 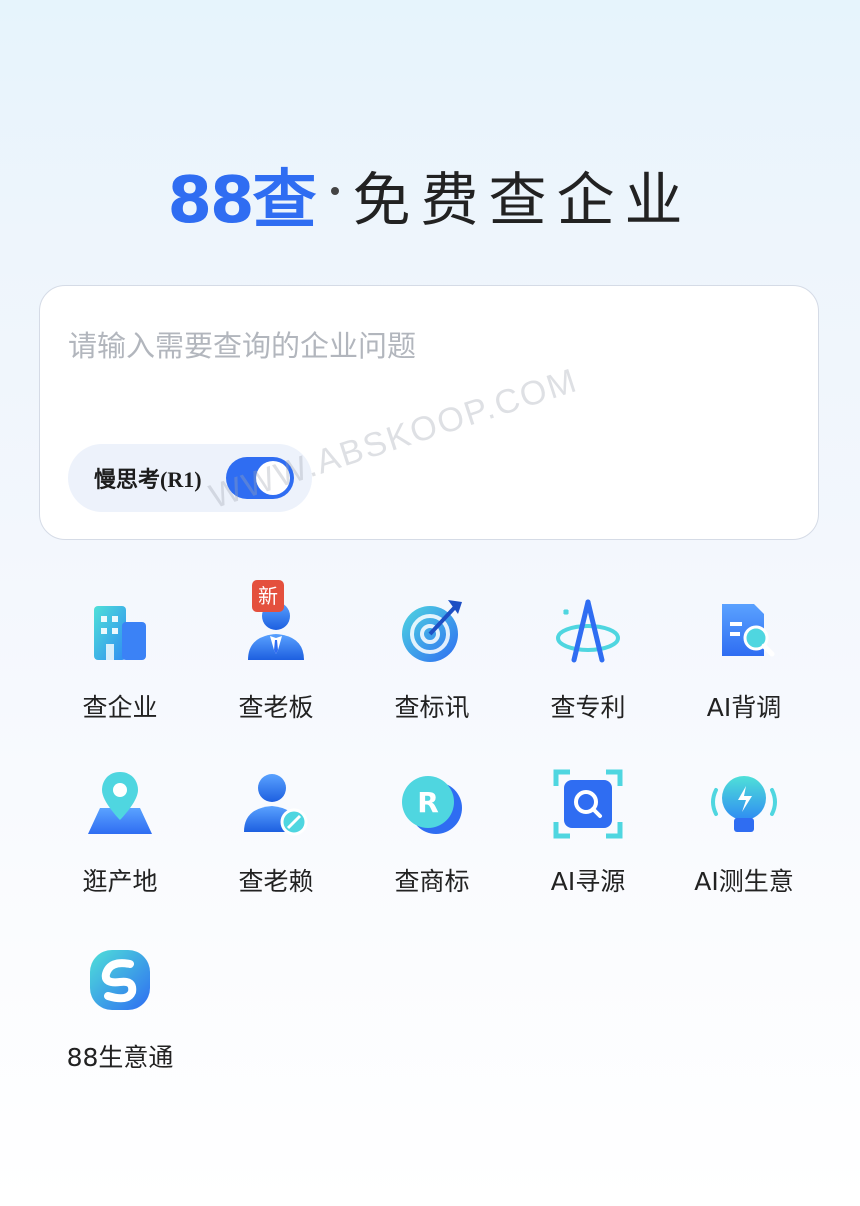 What do you see at coordinates (120, 803) in the screenshot?
I see `map-pin-icon` at bounding box center [120, 803].